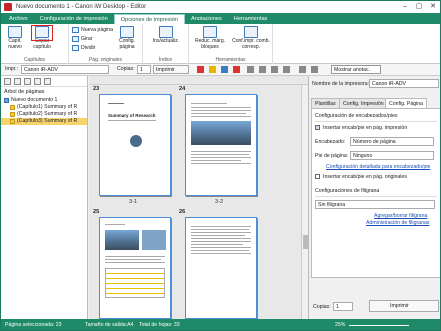 The width and height of the screenshot is (441, 331). I want to click on delete-icon, so click(236, 69).